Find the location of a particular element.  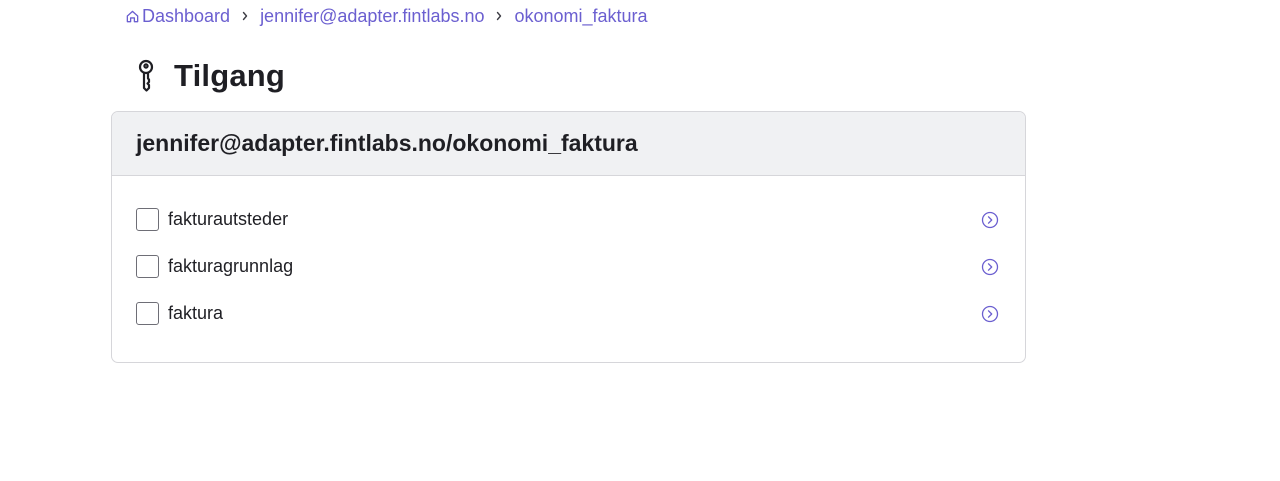

page-title: Tilgang is located at coordinates (230, 75).